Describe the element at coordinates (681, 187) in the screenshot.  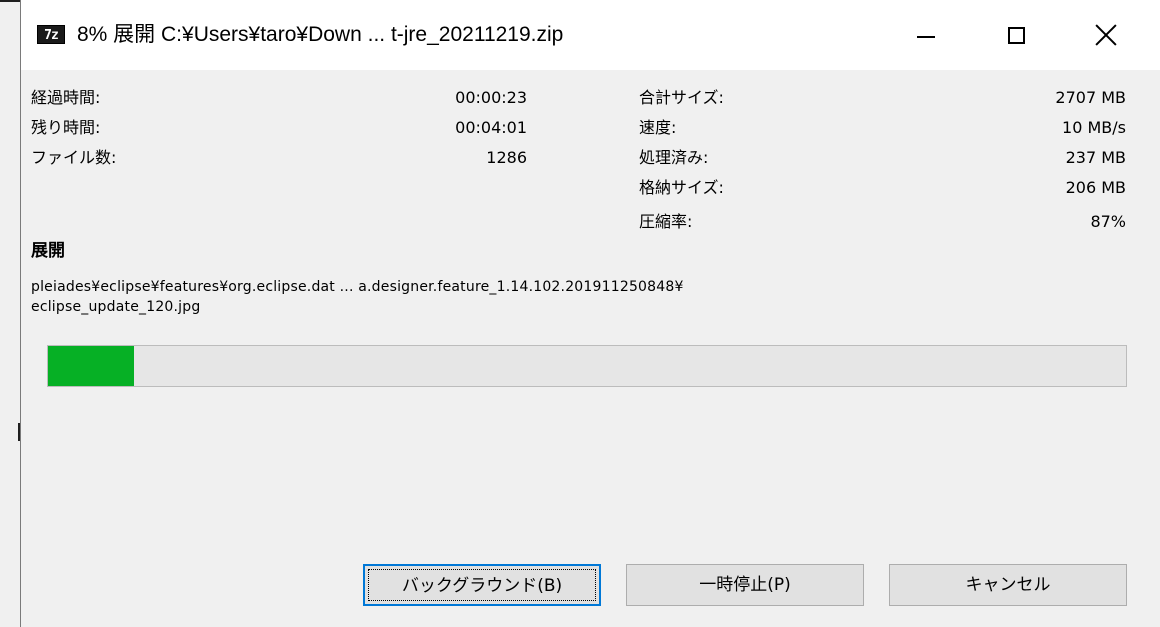
I see `packed-size-label: 格納サイズ:` at that location.